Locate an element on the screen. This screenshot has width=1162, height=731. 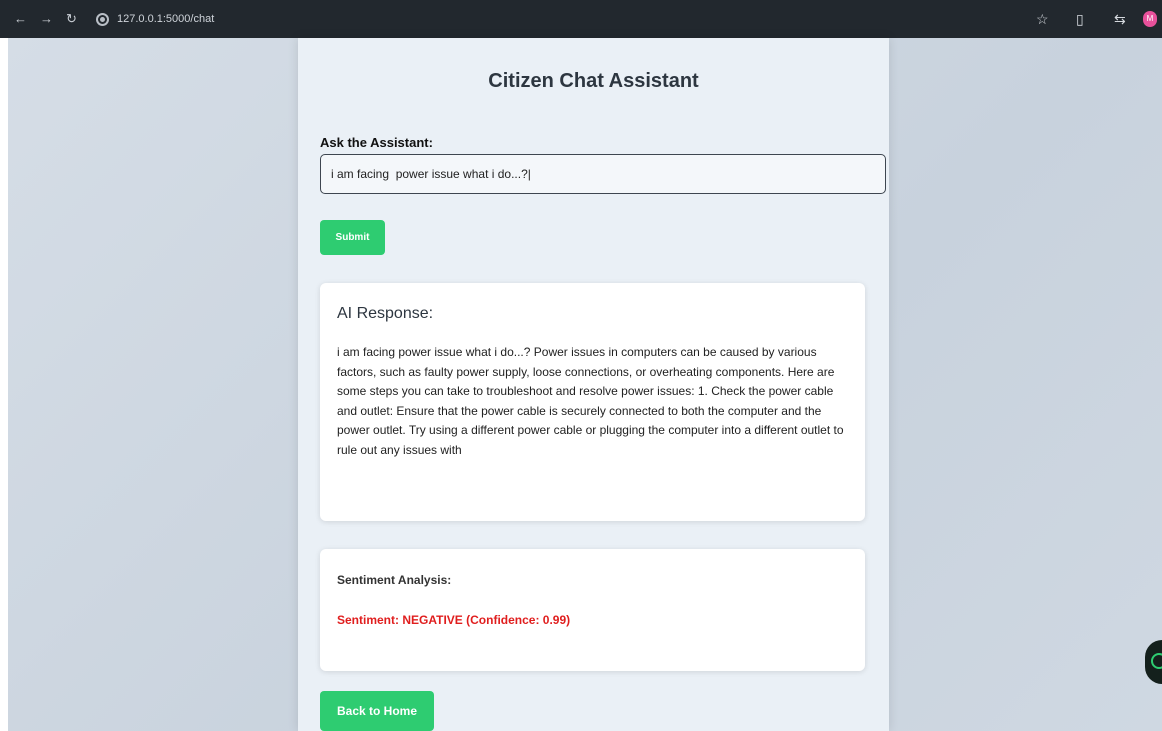
back-icon: ← is located at coordinates (20, 19).